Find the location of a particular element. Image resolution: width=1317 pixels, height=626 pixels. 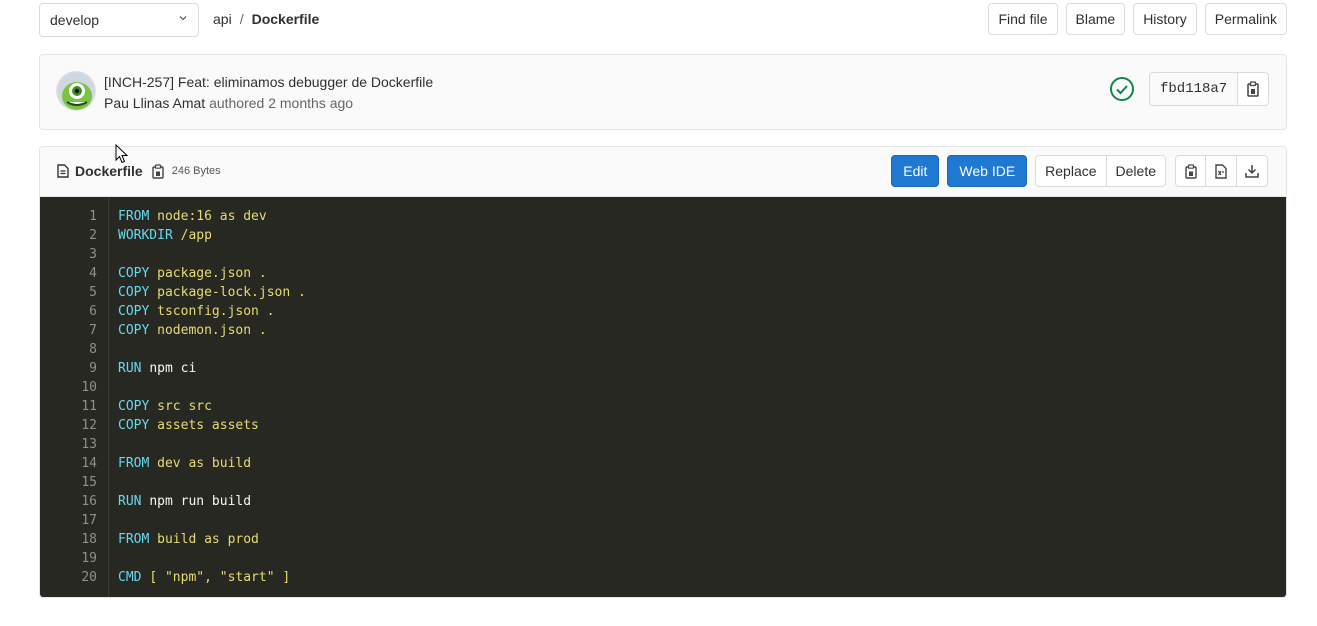

code-line: FROM build as prod is located at coordinates (212, 539).